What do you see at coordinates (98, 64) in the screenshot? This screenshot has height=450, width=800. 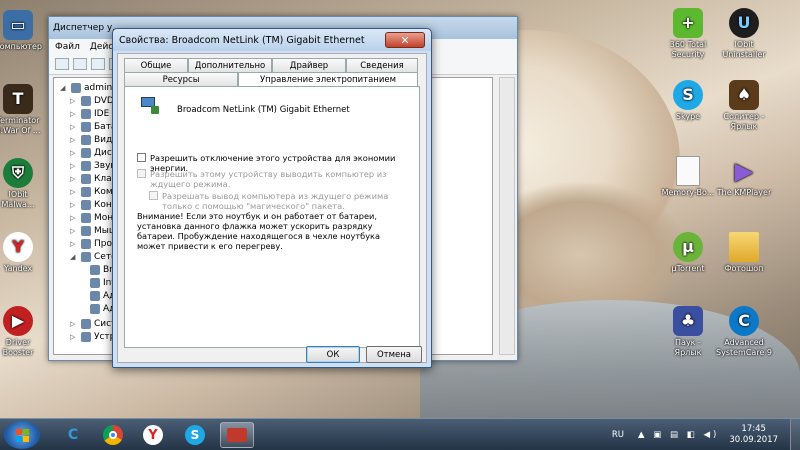 I see `properties-icon` at bounding box center [98, 64].